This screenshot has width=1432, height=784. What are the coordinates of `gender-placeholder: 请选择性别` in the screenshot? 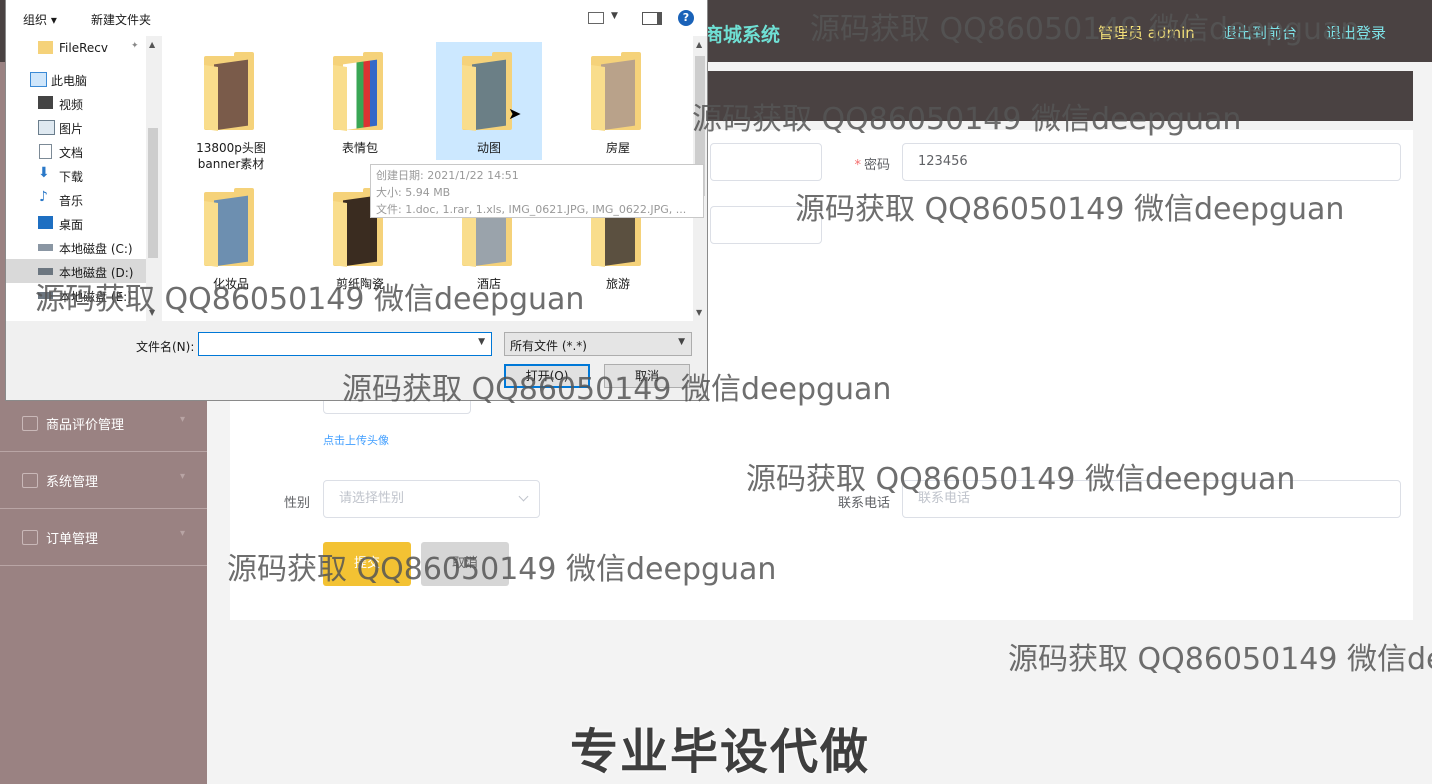 It's located at (372, 498).